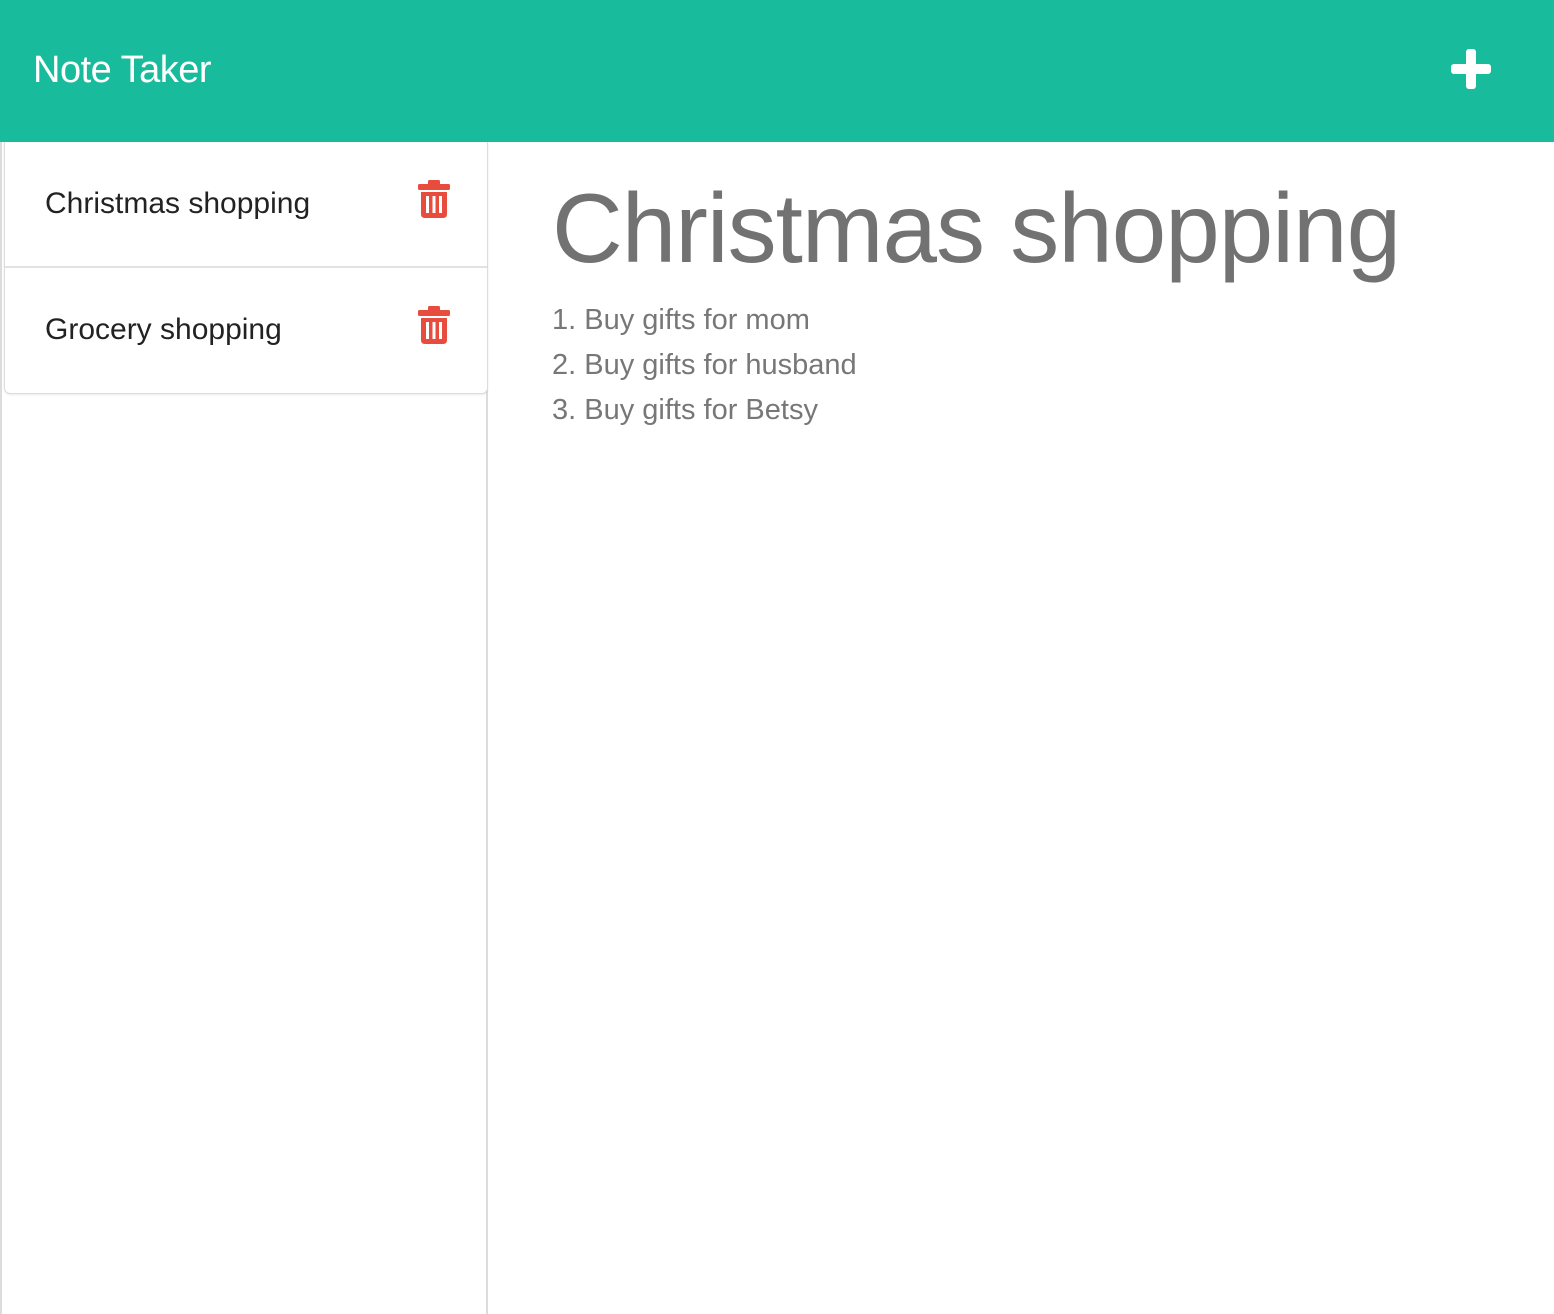 This screenshot has width=1554, height=1314. What do you see at coordinates (685, 410) in the screenshot?
I see `note-line: 3. Buy gifts for Betsy` at bounding box center [685, 410].